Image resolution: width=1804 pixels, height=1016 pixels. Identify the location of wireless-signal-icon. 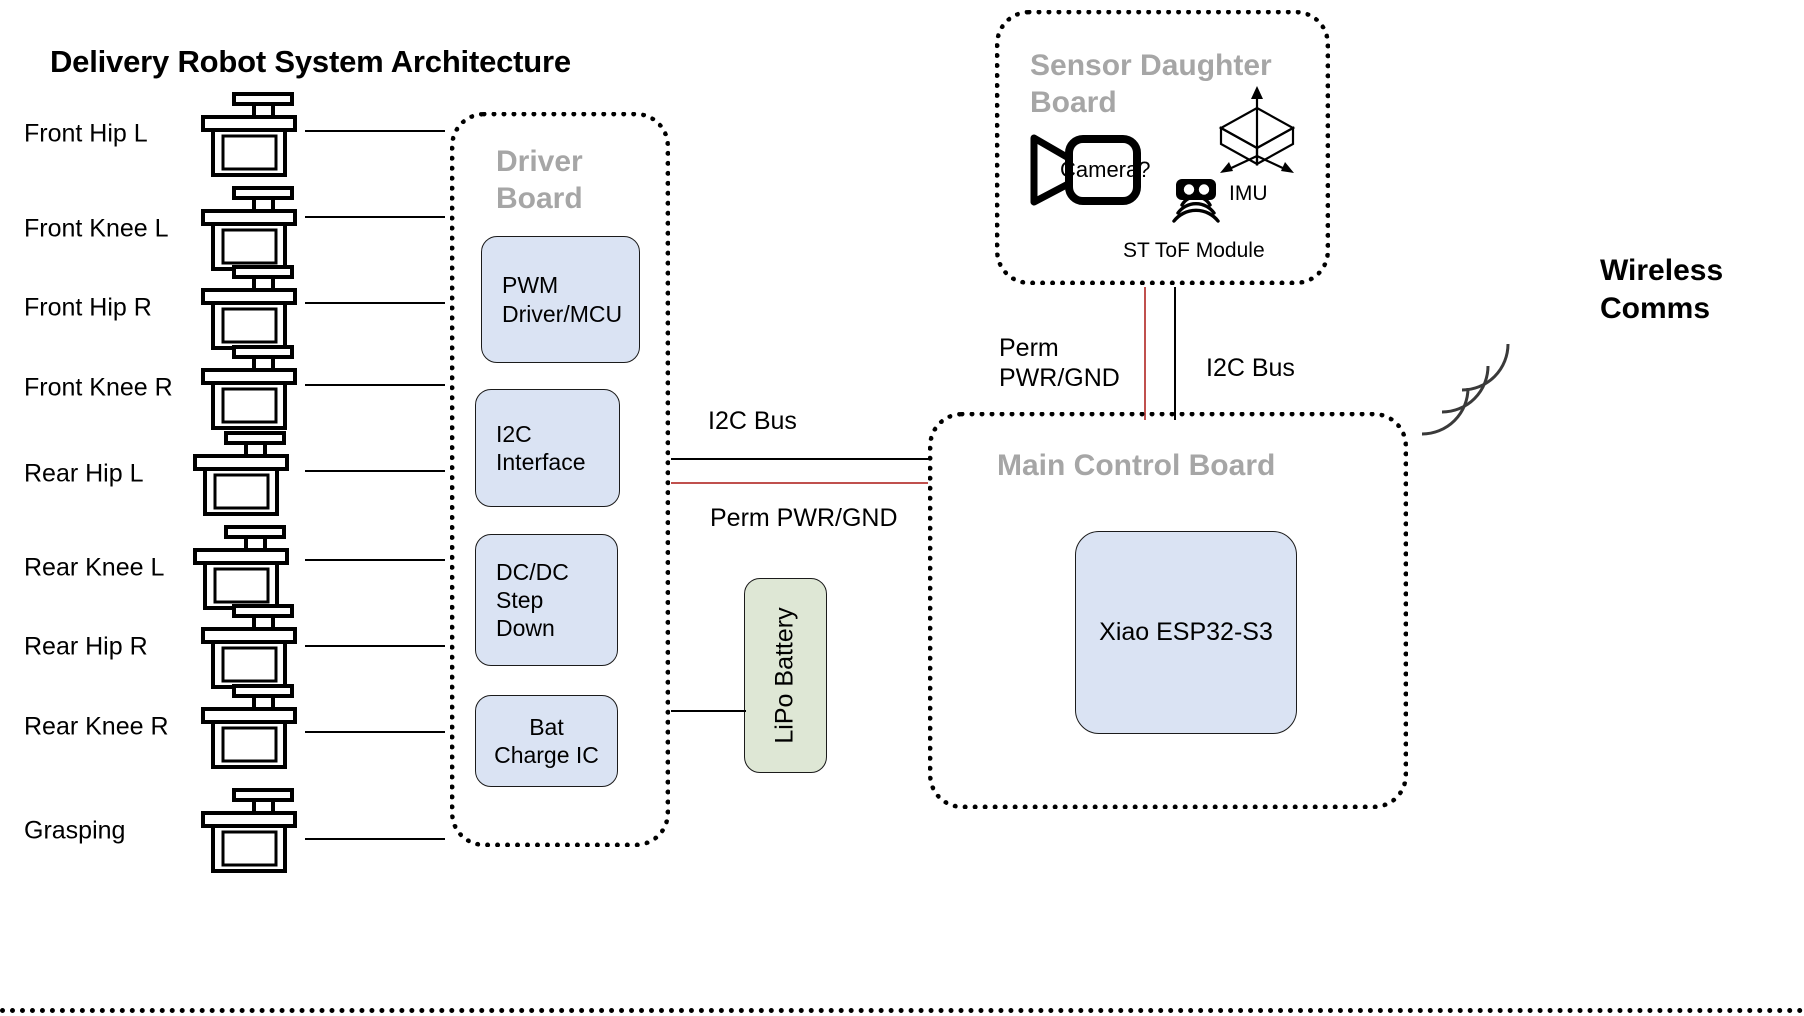
(1465, 390).